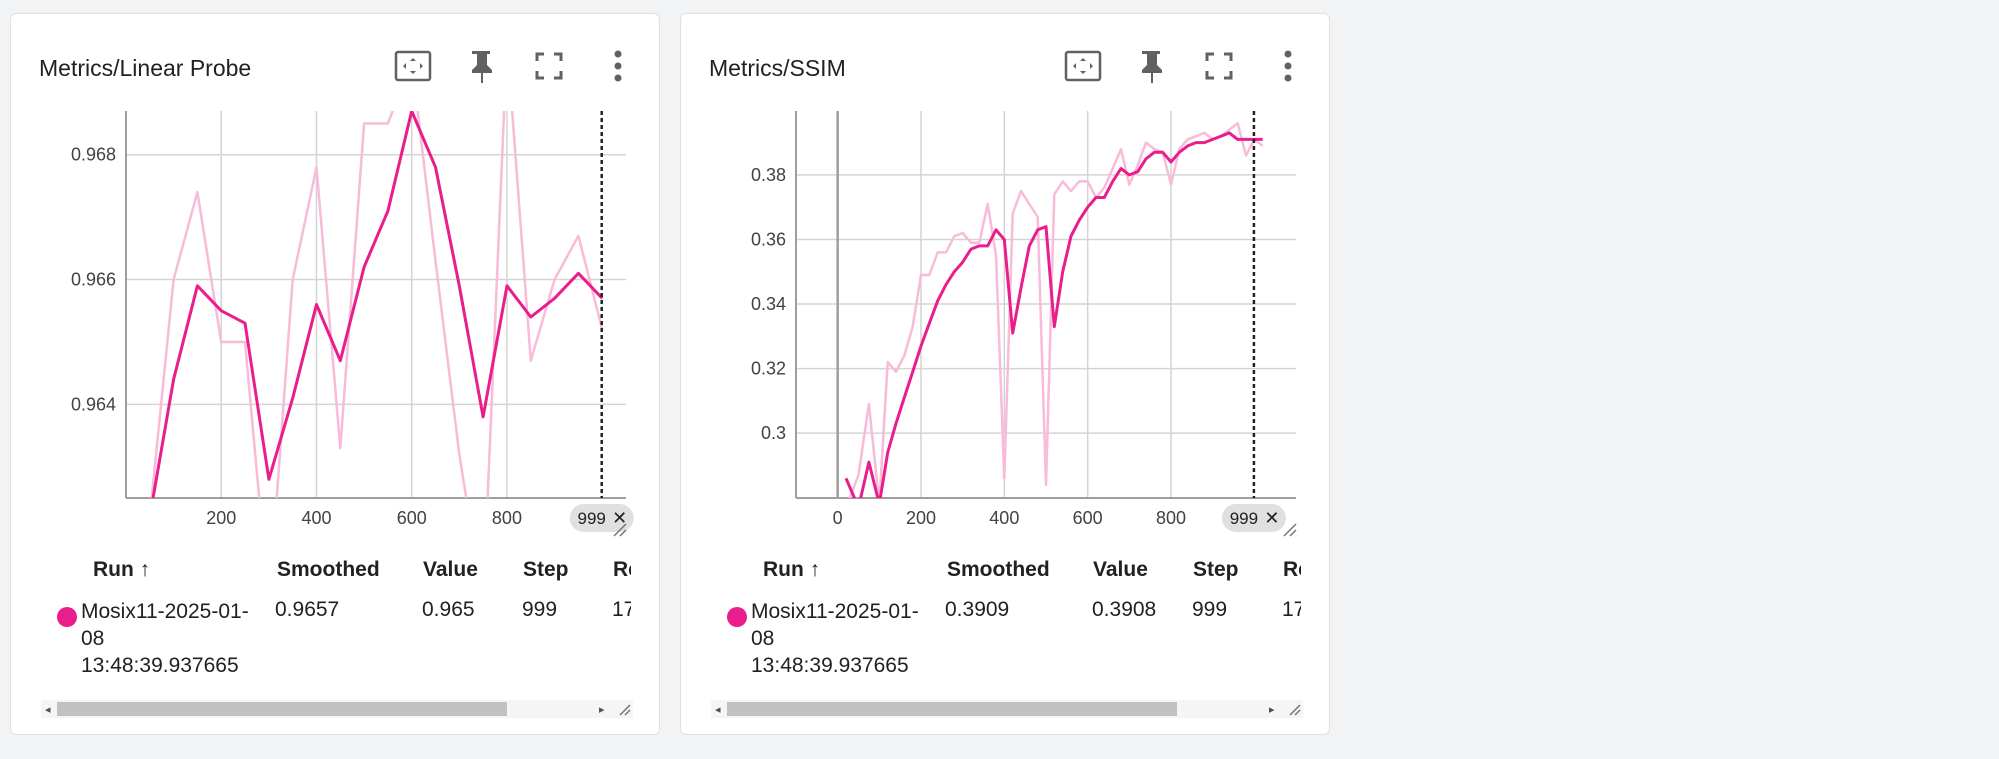  I want to click on card-title: Metrics/Linear Probe, so click(145, 68).